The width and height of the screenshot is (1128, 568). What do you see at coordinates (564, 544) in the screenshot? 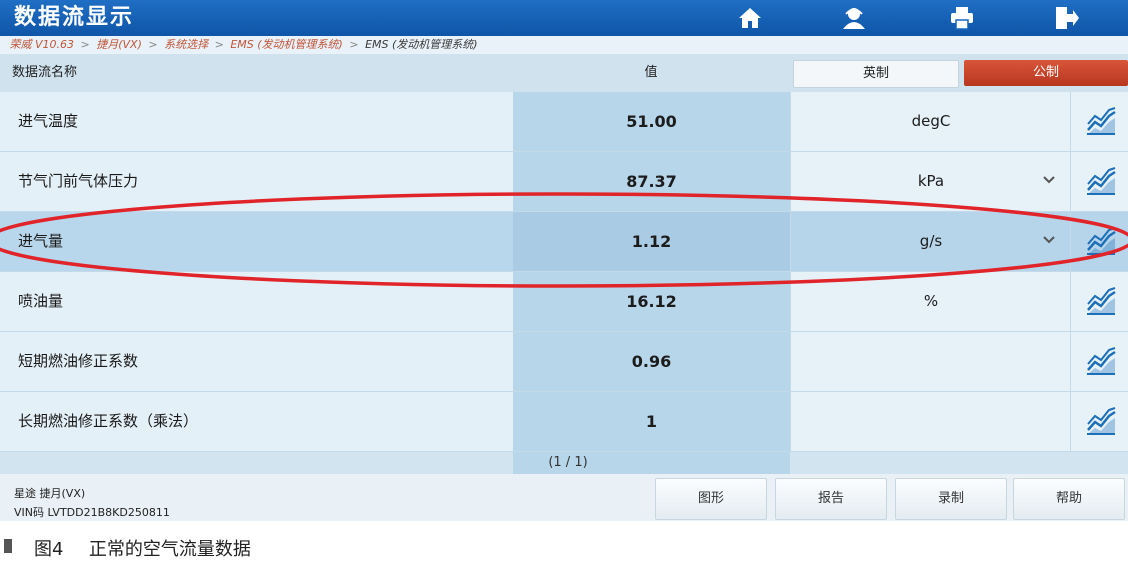
I see `figure-caption: 图4 正常的空气流量数据` at bounding box center [564, 544].